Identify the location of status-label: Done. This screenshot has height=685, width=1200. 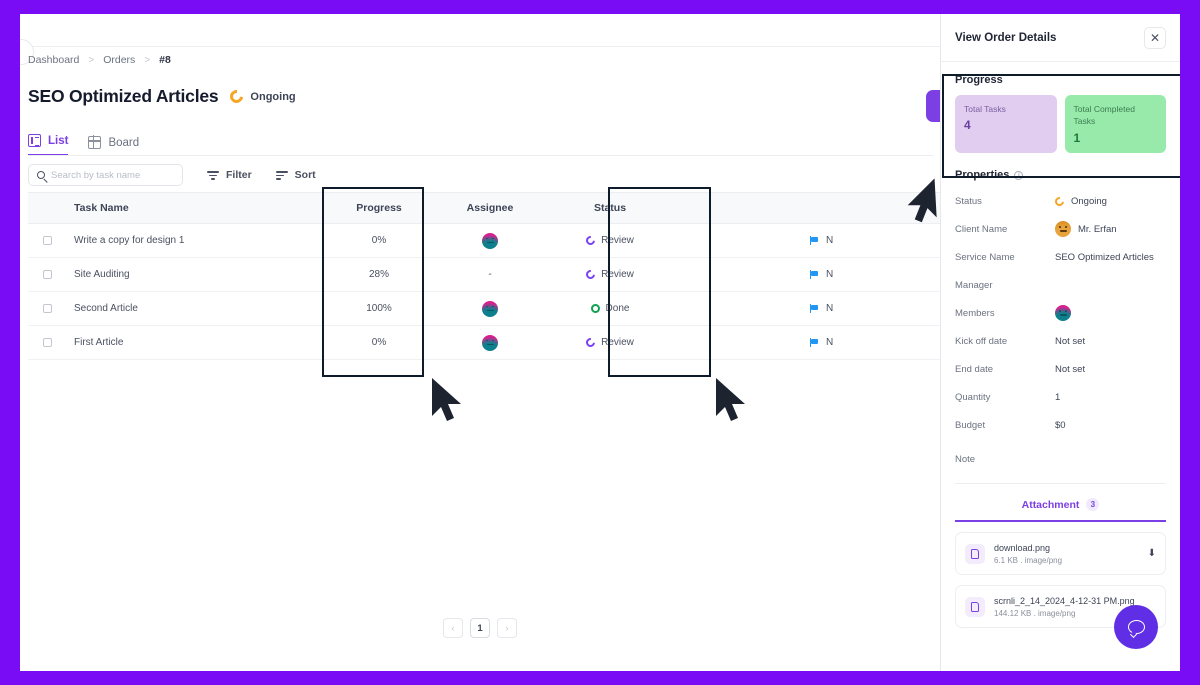
(617, 308).